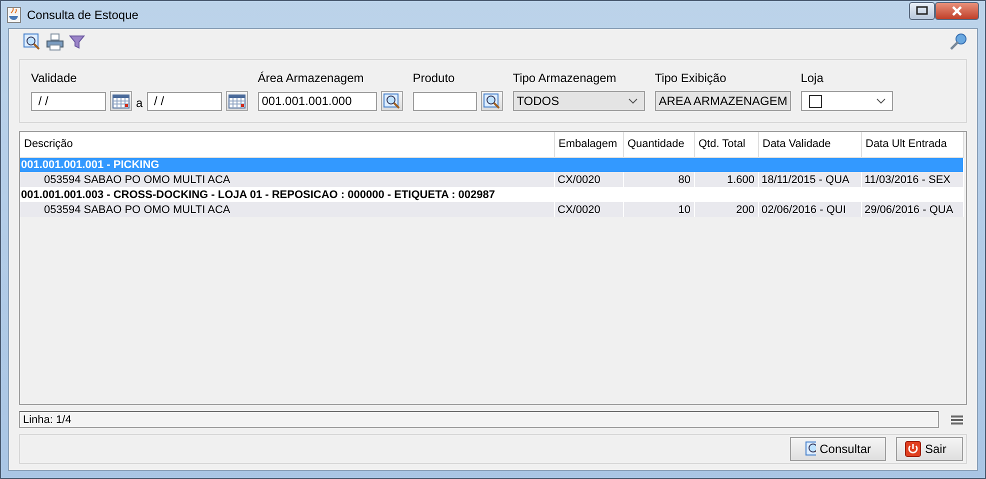 The height and width of the screenshot is (479, 986). I want to click on table-cell: 18/11/2015 - QUA, so click(809, 179).